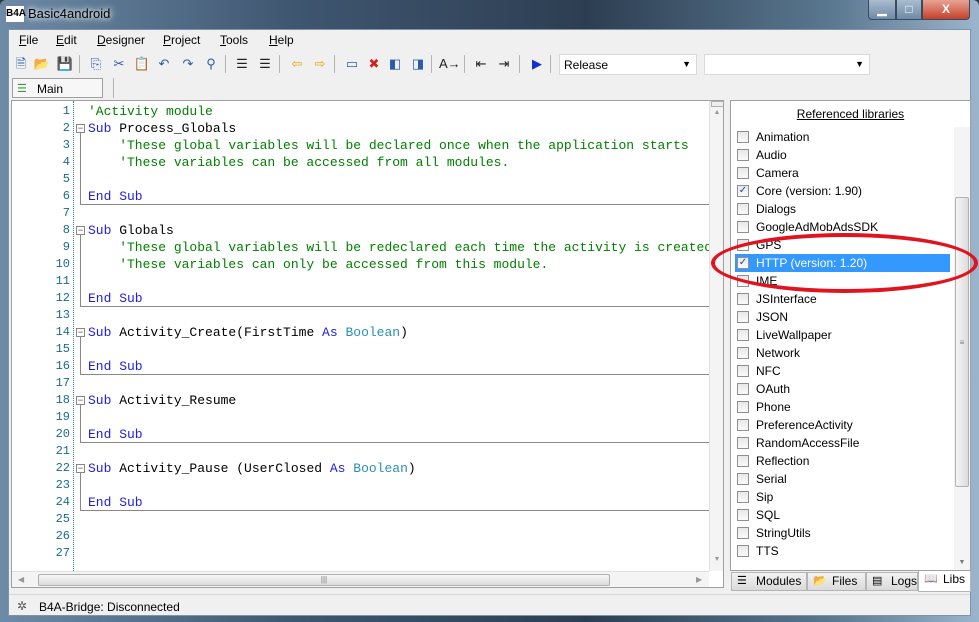  What do you see at coordinates (909, 10) in the screenshot?
I see `maximize-button: □` at bounding box center [909, 10].